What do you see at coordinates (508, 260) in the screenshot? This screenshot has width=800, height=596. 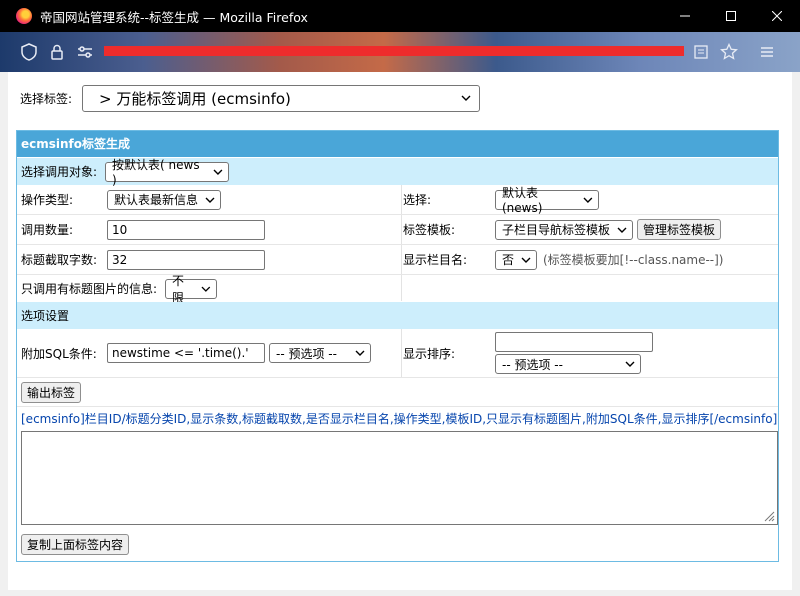 I see `show-class-value: 否` at bounding box center [508, 260].